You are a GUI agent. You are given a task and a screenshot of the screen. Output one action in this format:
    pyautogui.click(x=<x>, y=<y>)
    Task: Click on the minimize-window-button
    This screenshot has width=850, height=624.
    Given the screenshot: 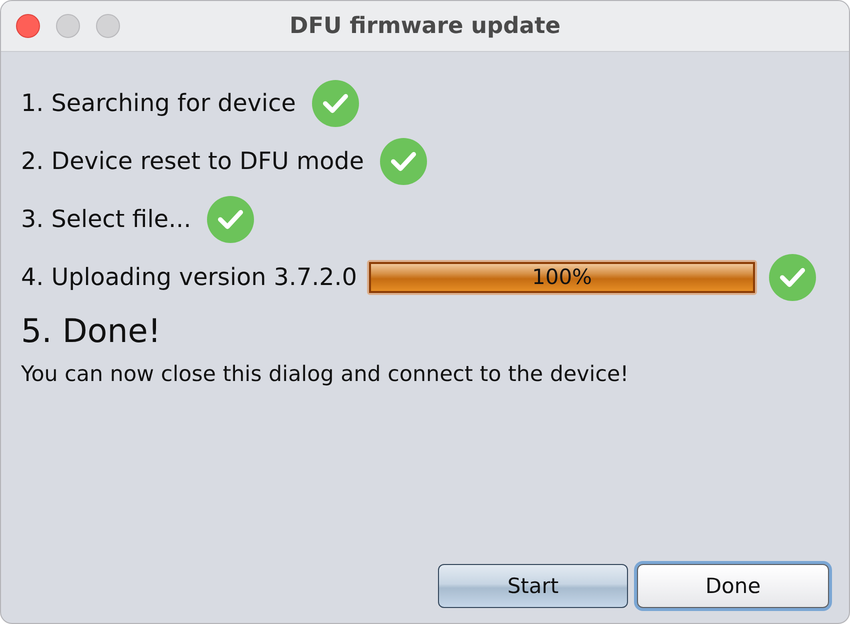 What is the action you would take?
    pyautogui.click(x=68, y=26)
    